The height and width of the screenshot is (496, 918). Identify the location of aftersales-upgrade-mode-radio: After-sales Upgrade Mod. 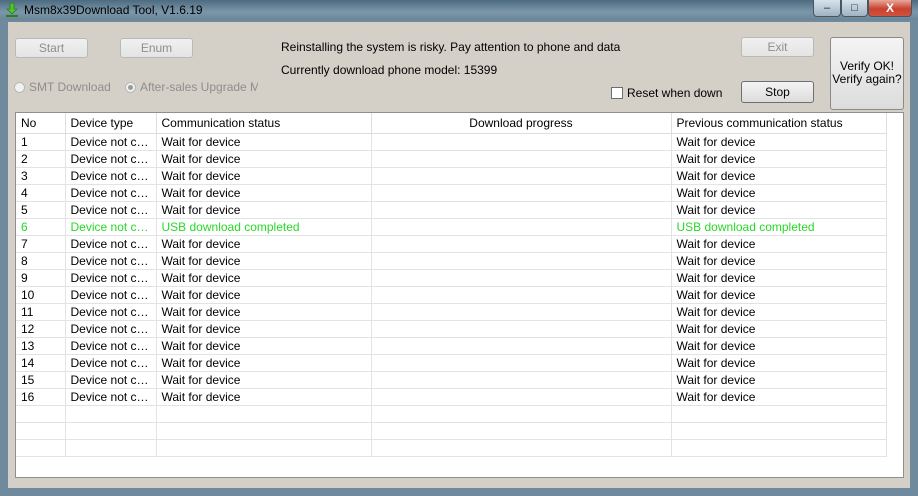
(191, 87).